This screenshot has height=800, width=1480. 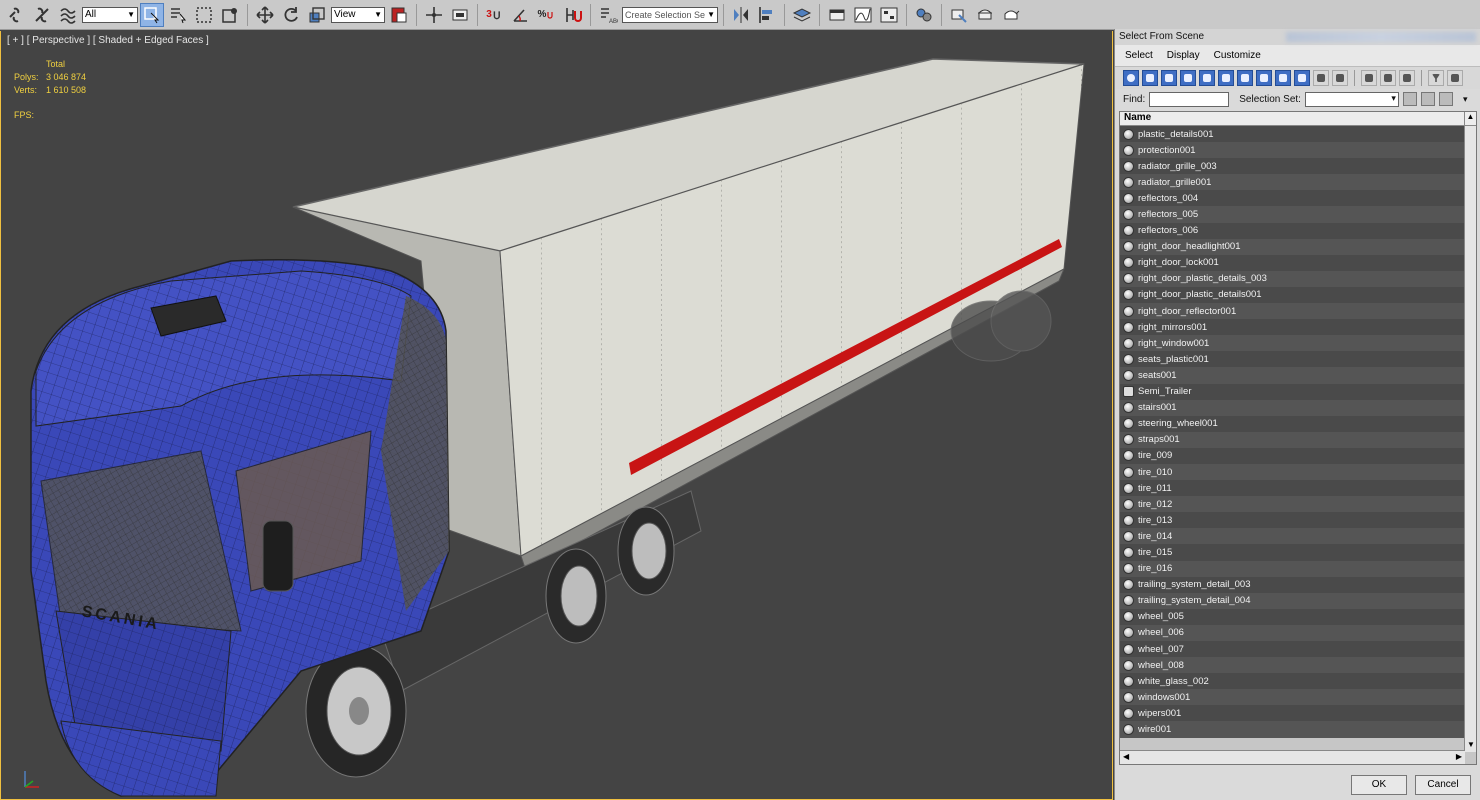 I want to click on list-item: stairs001, so click(x=1292, y=407).